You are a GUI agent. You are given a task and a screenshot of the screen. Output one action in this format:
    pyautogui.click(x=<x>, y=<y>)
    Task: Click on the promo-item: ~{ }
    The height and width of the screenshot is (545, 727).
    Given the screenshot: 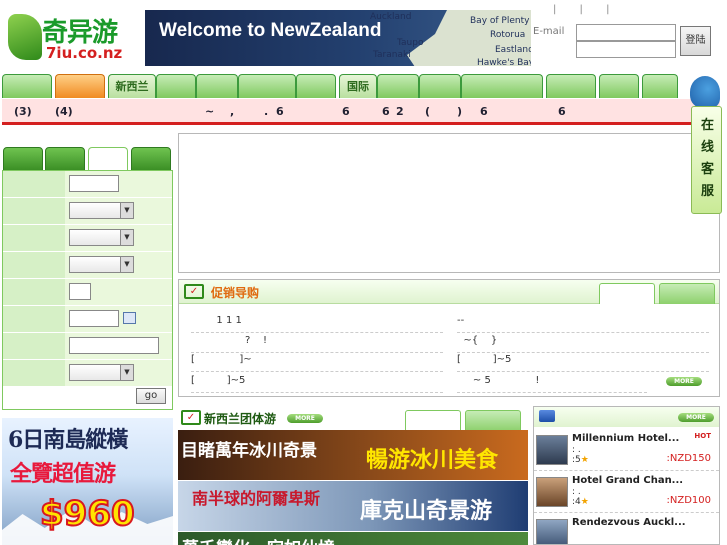 What is the action you would take?
    pyautogui.click(x=583, y=344)
    